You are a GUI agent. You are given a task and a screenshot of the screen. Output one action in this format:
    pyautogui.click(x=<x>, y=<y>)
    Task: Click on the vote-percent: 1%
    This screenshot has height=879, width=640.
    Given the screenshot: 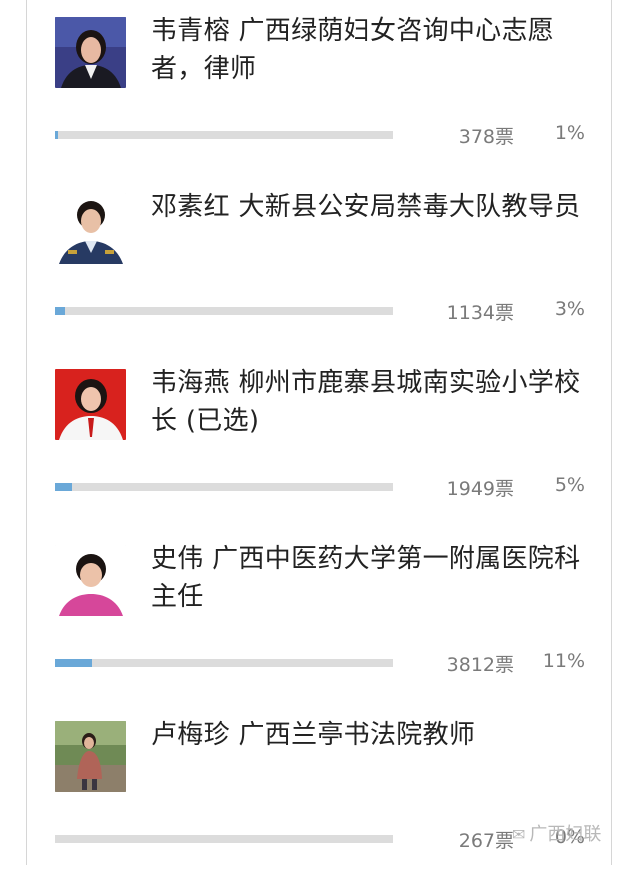 What is the action you would take?
    pyautogui.click(x=569, y=133)
    